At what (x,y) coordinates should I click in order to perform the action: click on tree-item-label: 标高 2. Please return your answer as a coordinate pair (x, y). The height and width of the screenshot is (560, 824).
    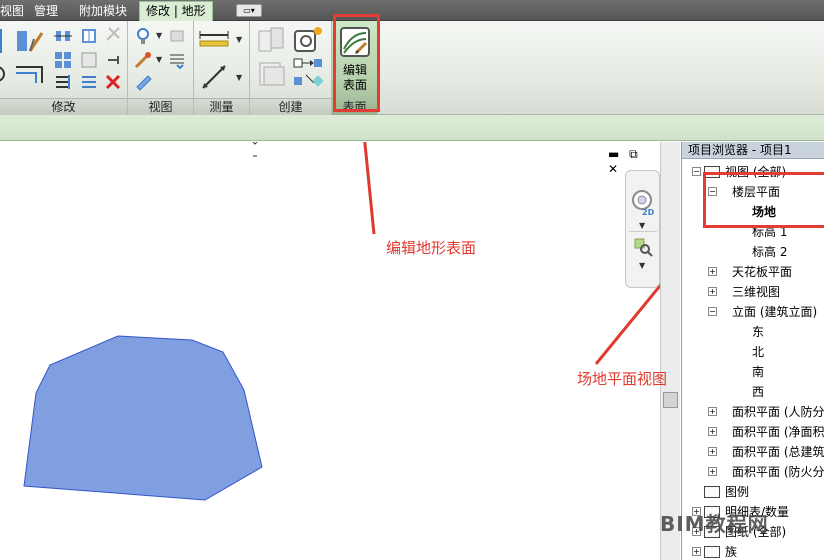
    Looking at the image, I should click on (770, 252).